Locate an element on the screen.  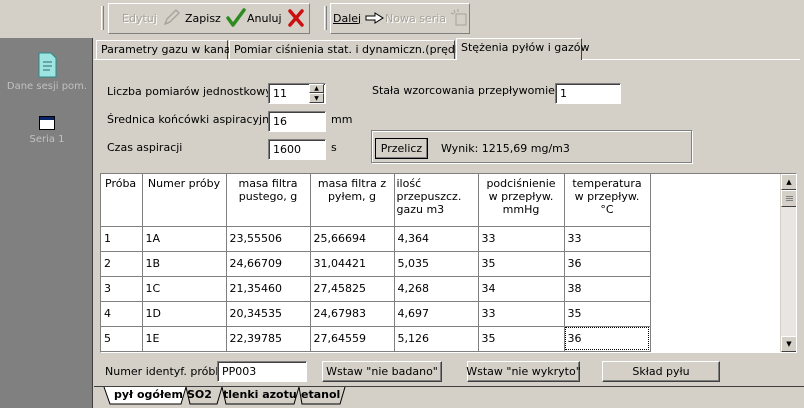
table-cell-selected: 36 is located at coordinates (607, 339).